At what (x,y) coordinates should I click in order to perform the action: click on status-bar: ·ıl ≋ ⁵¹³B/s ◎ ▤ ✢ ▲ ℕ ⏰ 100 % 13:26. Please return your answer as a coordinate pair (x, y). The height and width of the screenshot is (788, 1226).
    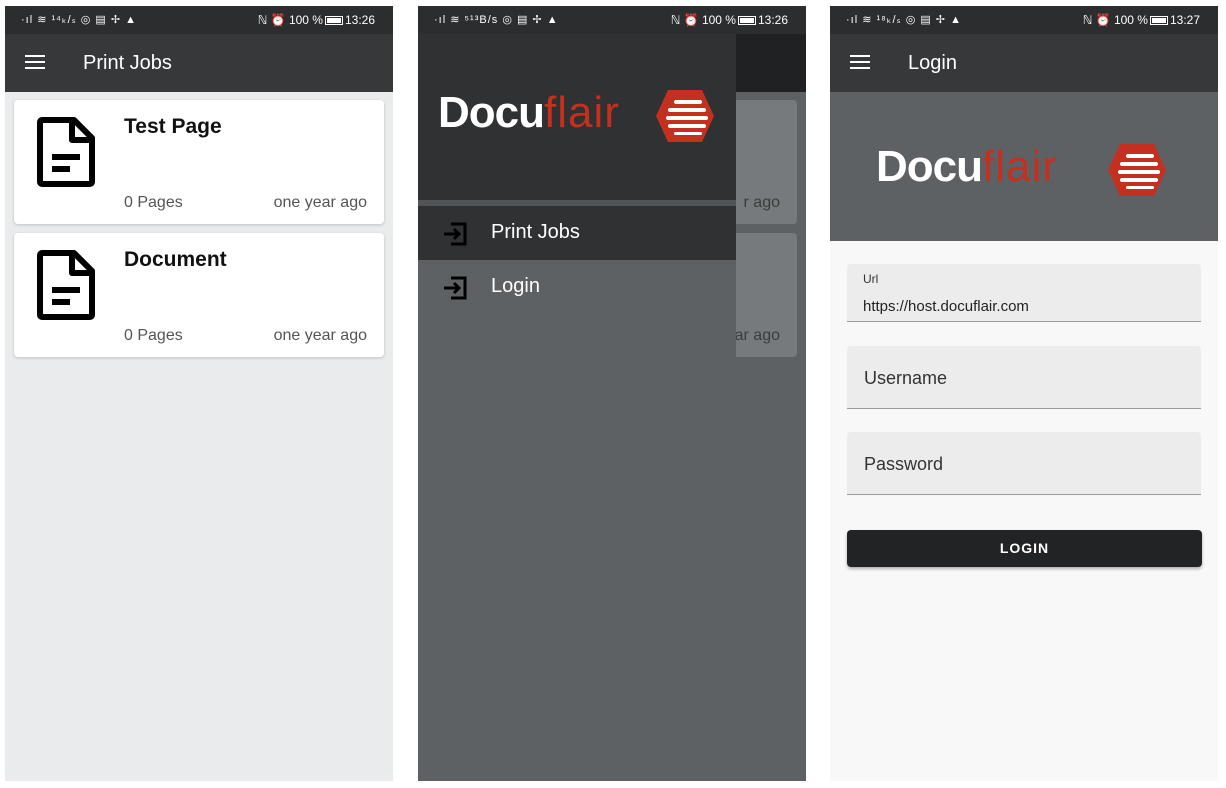
    Looking at the image, I should click on (612, 20).